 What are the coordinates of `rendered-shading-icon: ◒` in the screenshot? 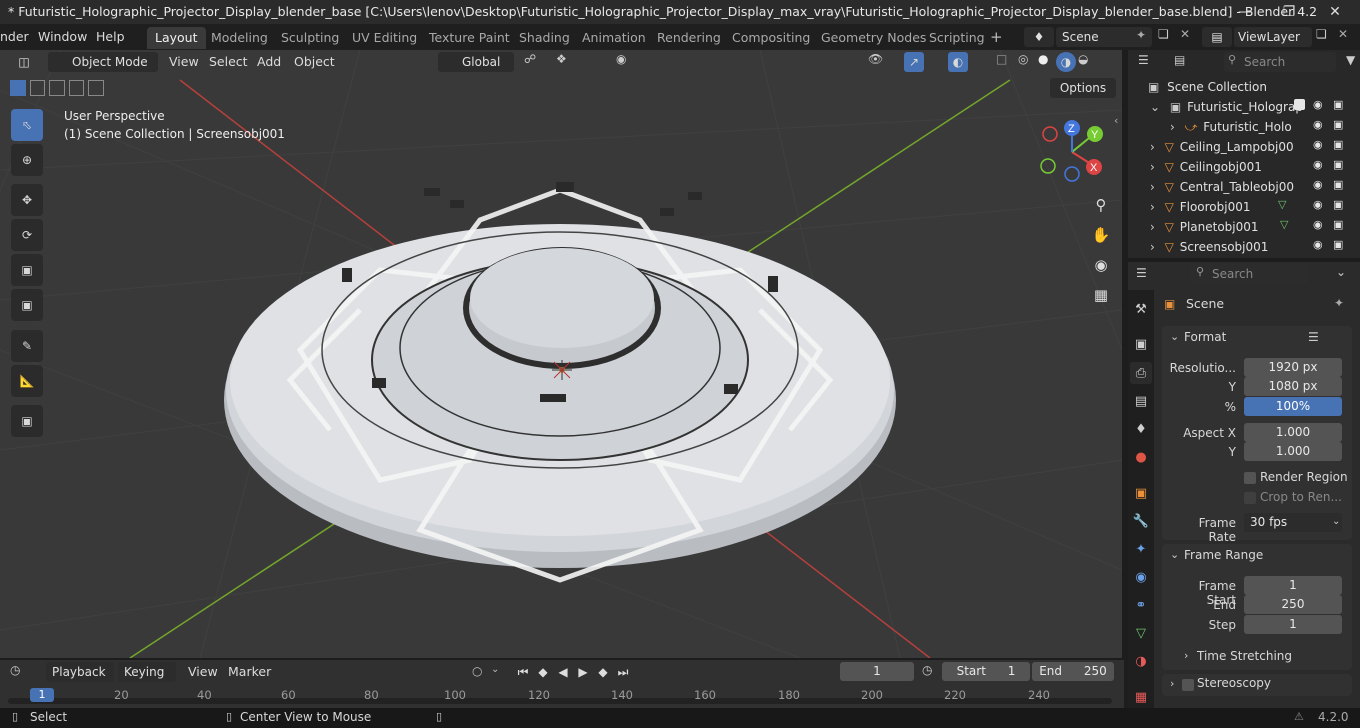 It's located at (1083, 59).